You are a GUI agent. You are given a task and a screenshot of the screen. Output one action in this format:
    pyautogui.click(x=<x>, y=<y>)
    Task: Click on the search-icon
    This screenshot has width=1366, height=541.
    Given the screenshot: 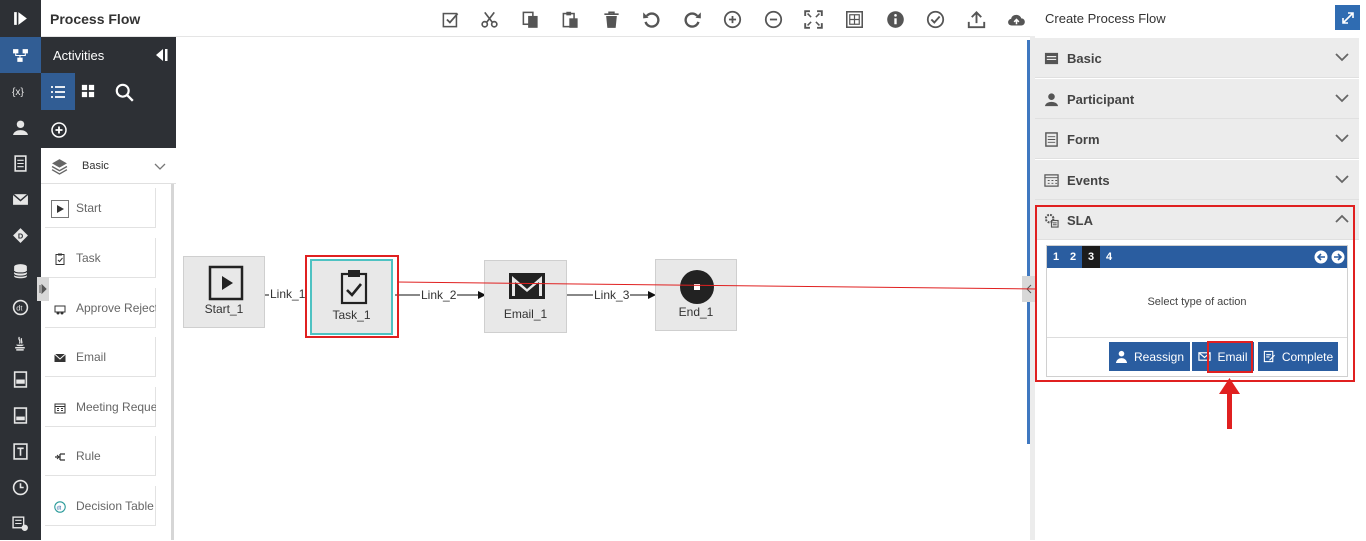 What is the action you would take?
    pyautogui.click(x=125, y=93)
    